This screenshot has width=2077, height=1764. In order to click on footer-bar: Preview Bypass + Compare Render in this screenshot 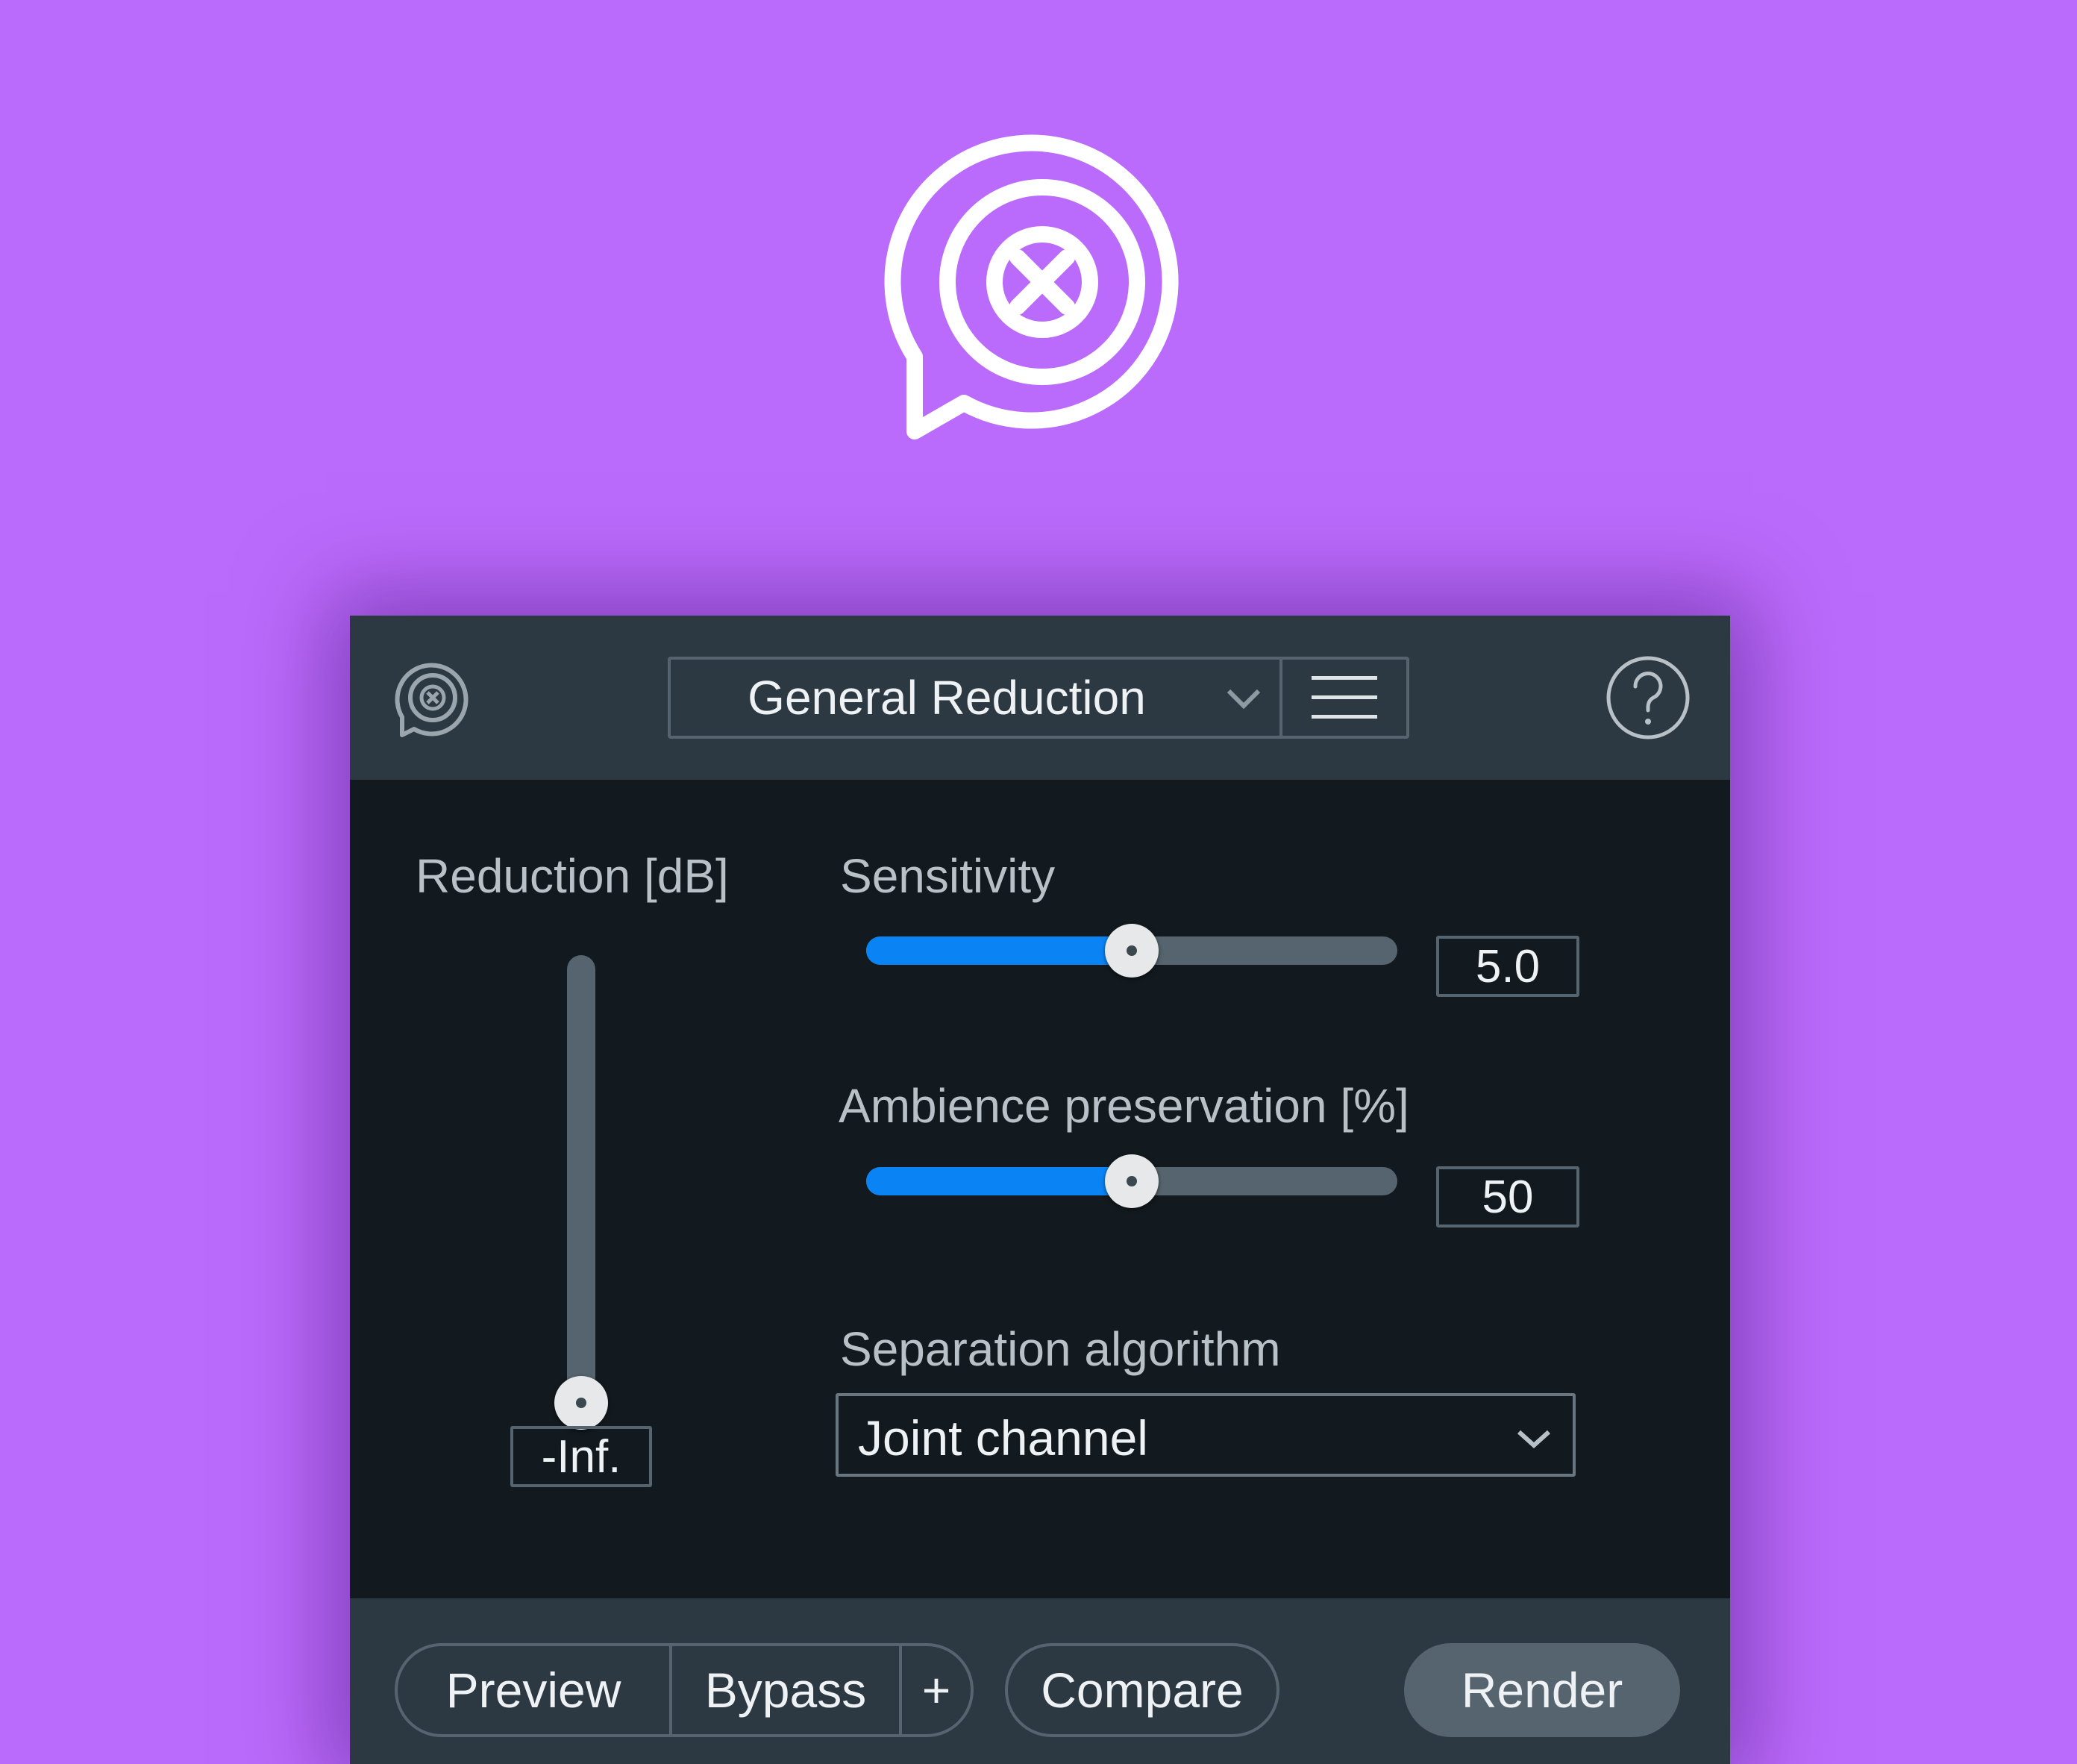, I will do `click(1040, 1681)`.